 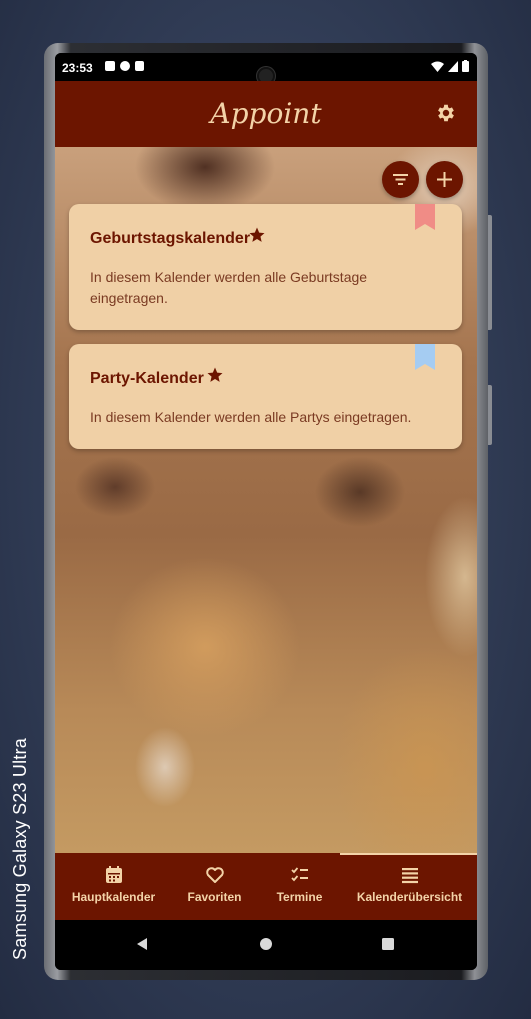 I want to click on sd-card-icon, so click(x=139, y=66).